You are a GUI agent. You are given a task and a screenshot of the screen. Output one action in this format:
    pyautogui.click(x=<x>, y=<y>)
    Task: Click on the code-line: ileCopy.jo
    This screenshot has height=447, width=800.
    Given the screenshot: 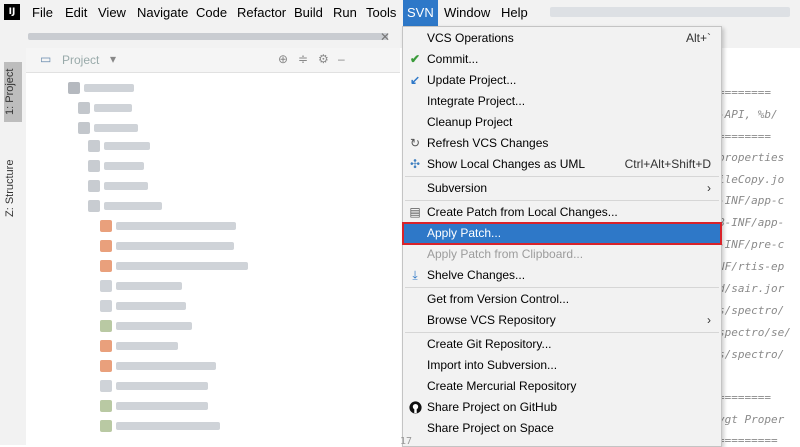 What is the action you would take?
    pyautogui.click(x=751, y=179)
    